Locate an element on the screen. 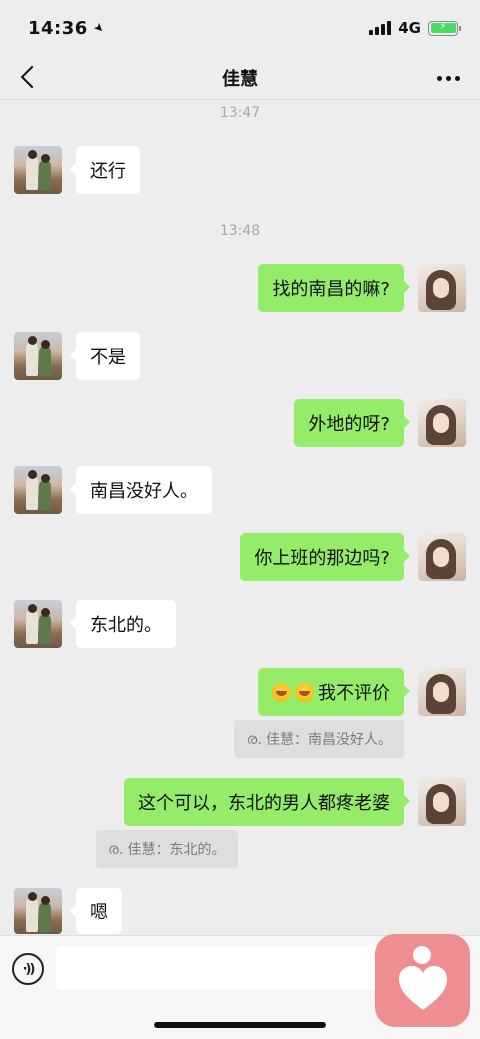 The height and width of the screenshot is (1039, 480). signal-icon is located at coordinates (380, 28).